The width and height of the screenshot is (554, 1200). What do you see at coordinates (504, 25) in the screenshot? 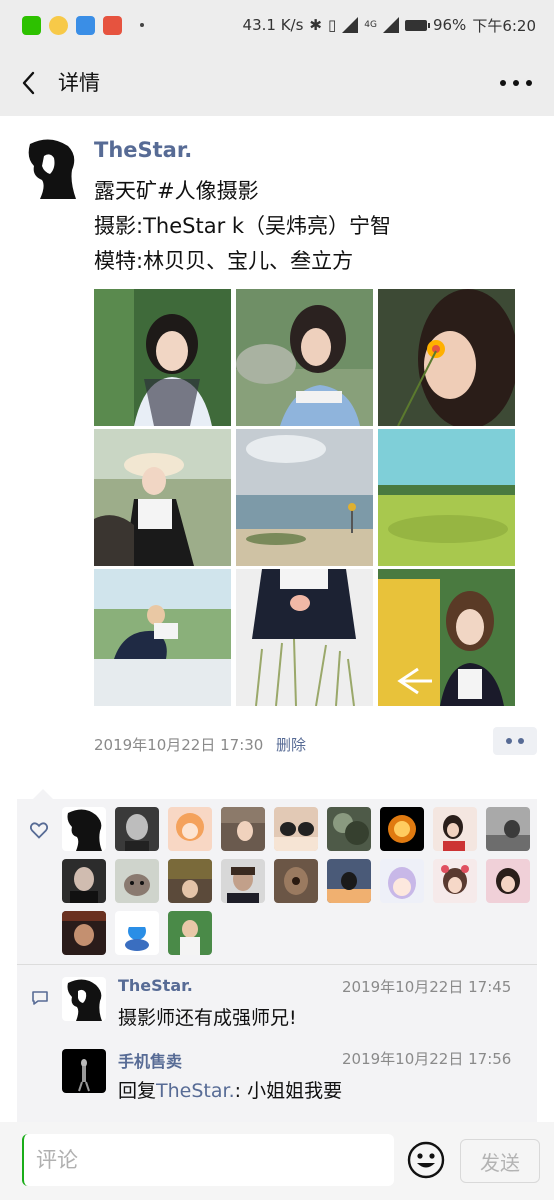
I see `clock: 下午6:20` at bounding box center [504, 25].